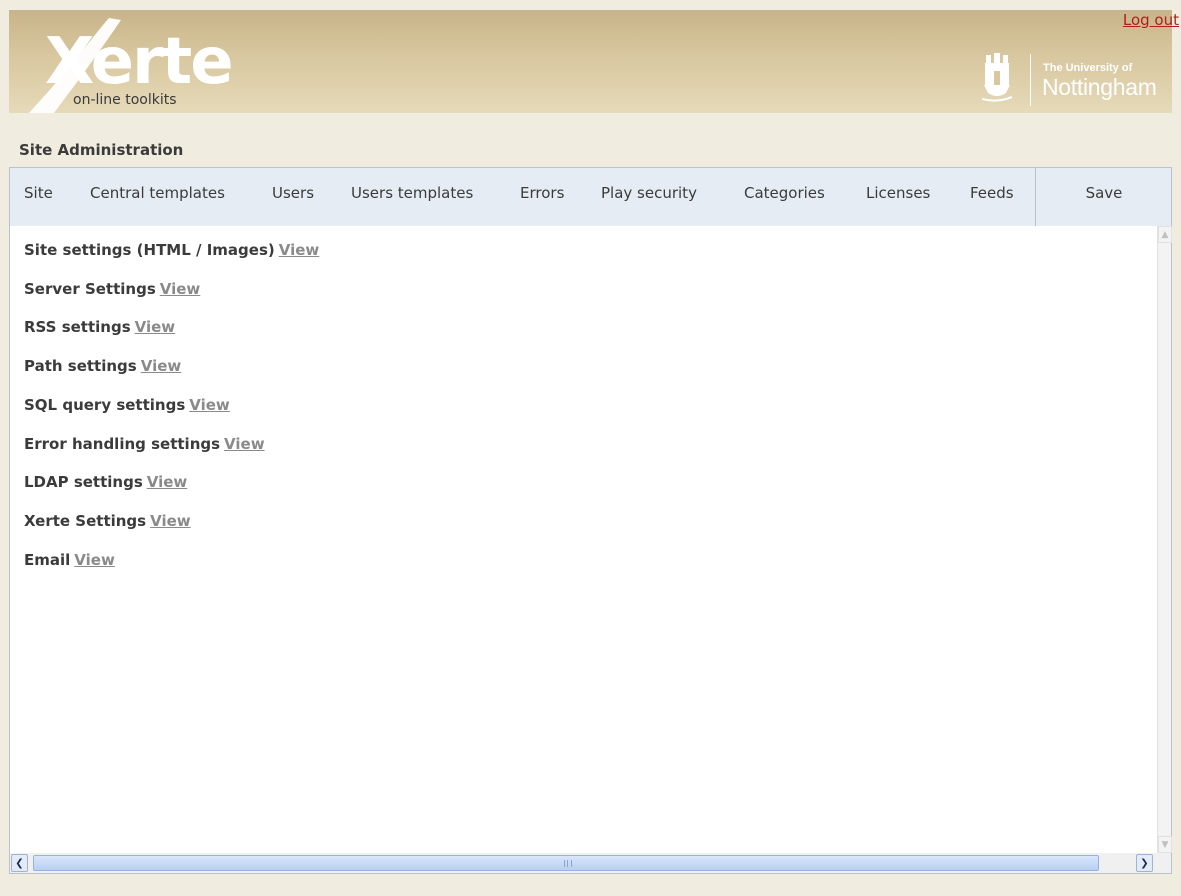  I want to click on setting-label: LDAP settings, so click(83, 482).